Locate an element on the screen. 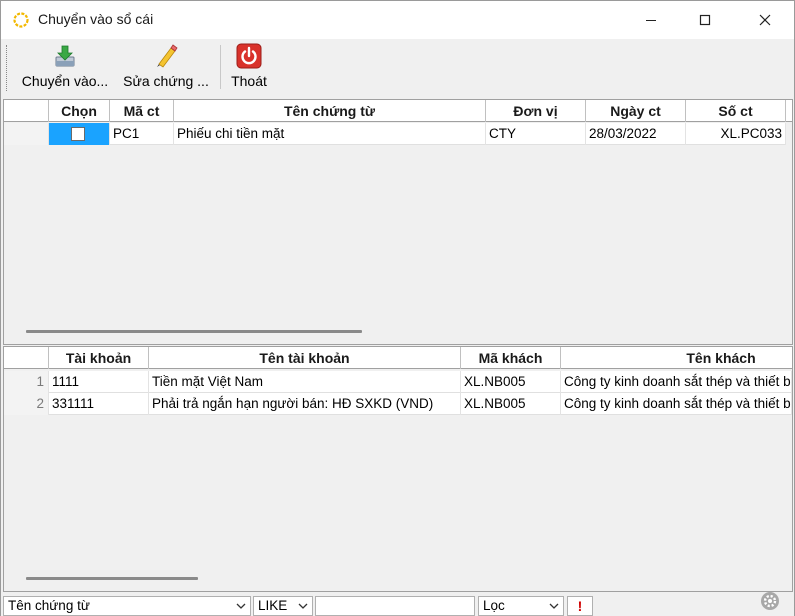  row-number: 2 is located at coordinates (26, 404).